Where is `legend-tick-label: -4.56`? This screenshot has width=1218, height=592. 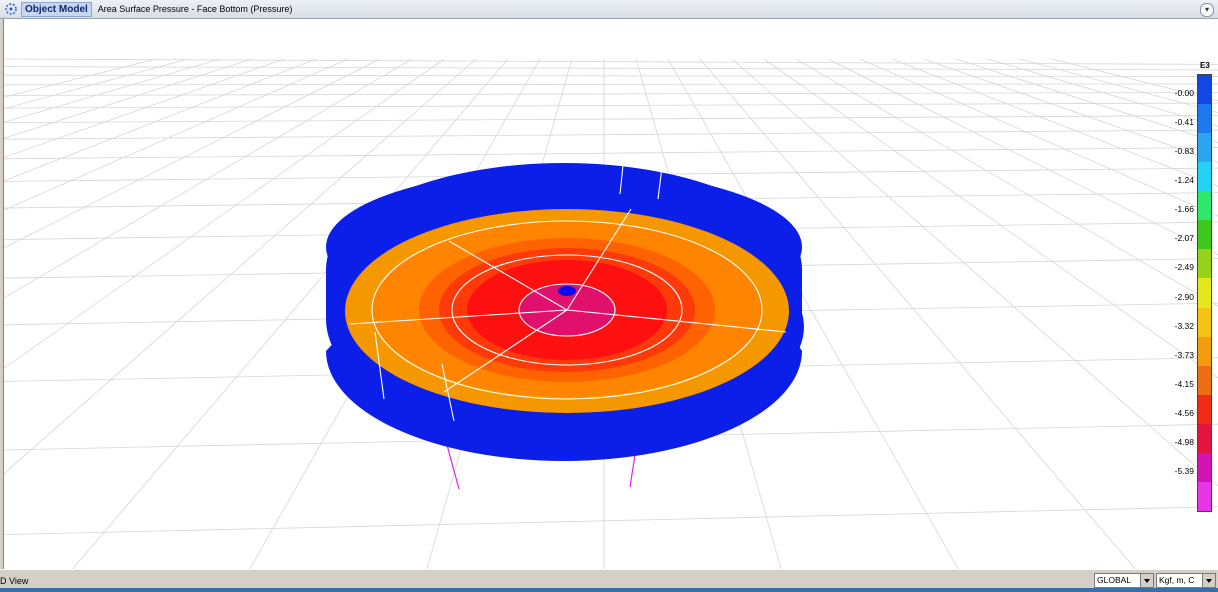
legend-tick-label: -4.56 is located at coordinates (1184, 412).